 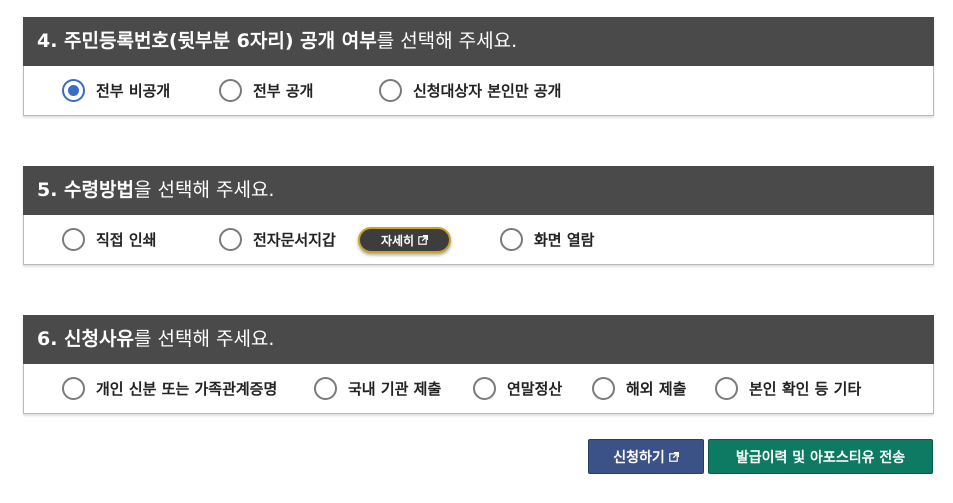 I want to click on radio-option-year-end-tax: 연말정산, so click(x=517, y=388).